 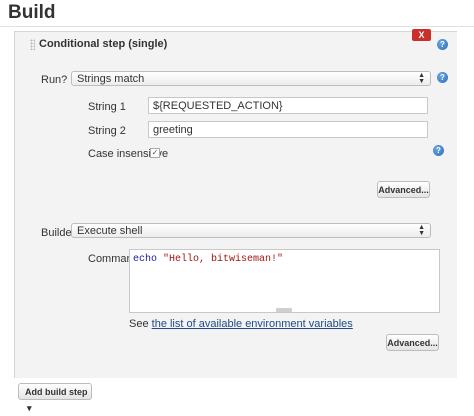 What do you see at coordinates (32, 12) in the screenshot?
I see `page-heading: Build` at bounding box center [32, 12].